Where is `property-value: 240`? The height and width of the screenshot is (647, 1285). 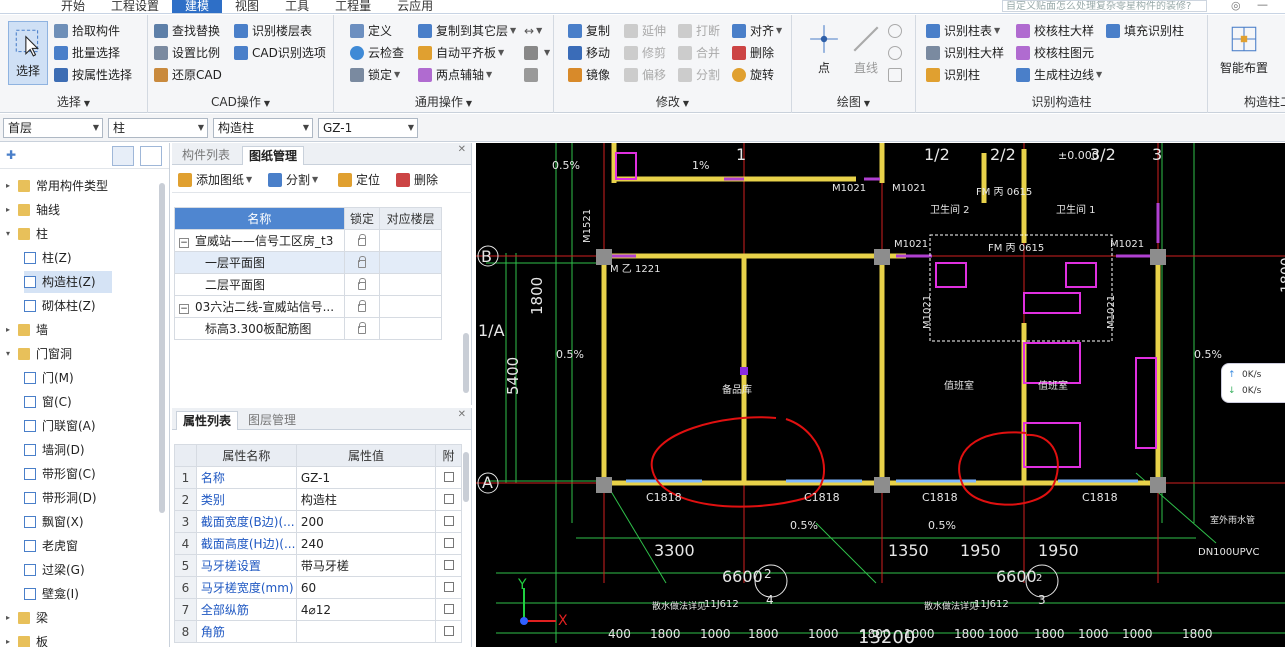
property-value: 240 is located at coordinates (366, 543).